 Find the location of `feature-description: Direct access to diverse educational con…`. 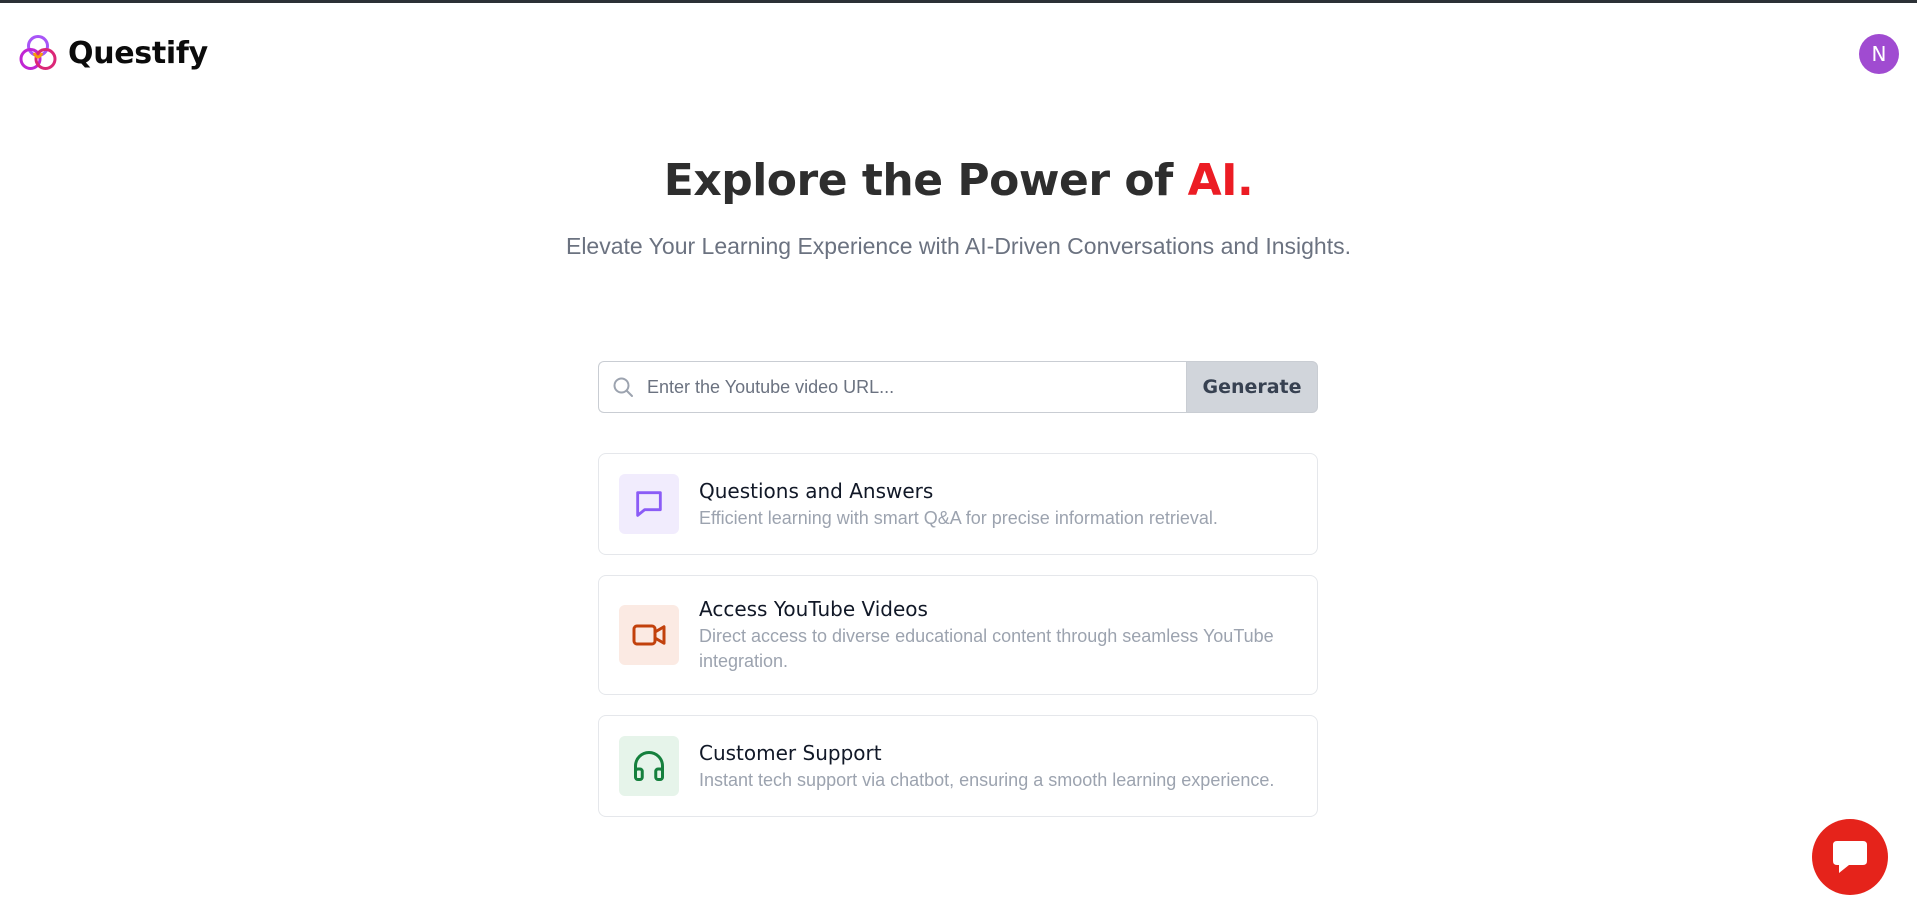

feature-description: Direct access to diverse educational con… is located at coordinates (986, 648).